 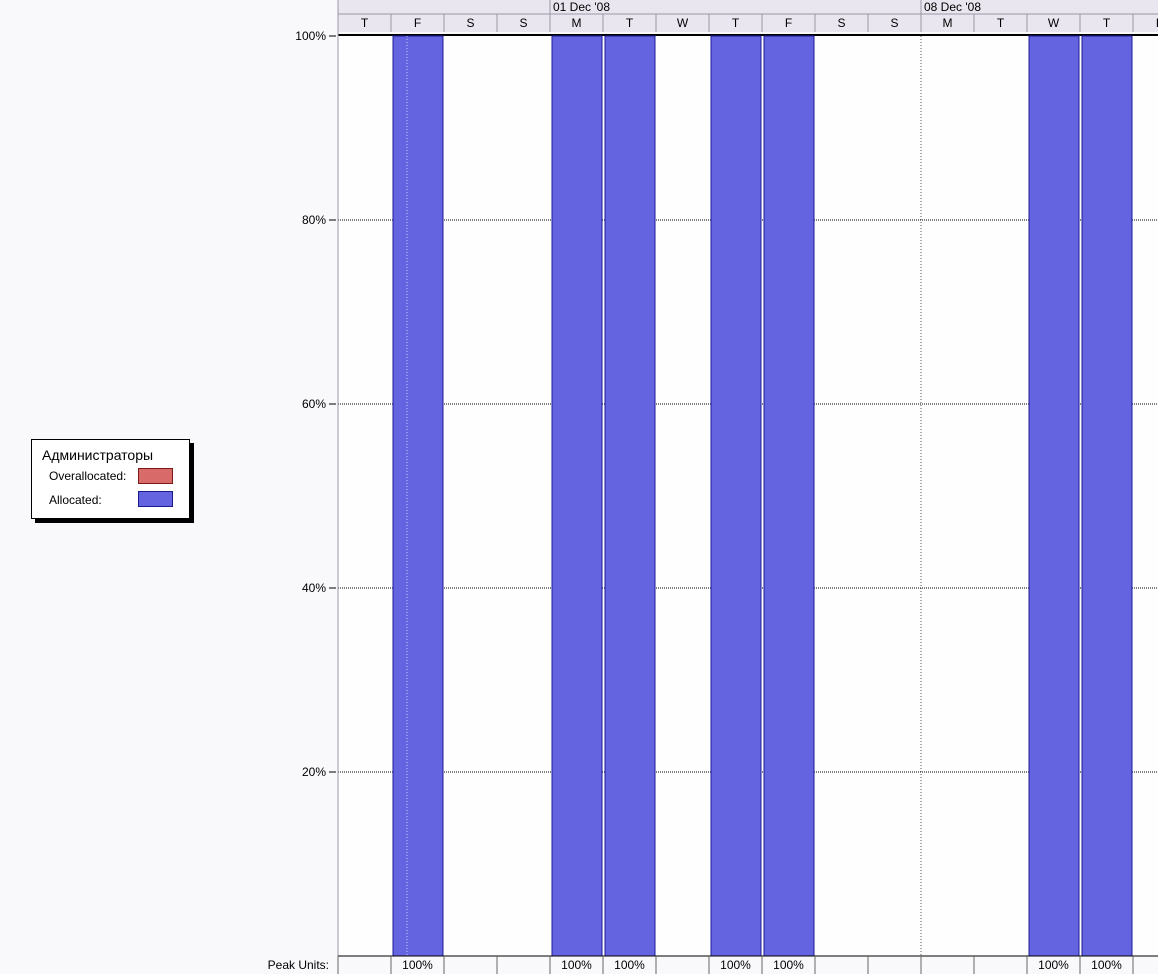 What do you see at coordinates (98, 455) in the screenshot?
I see `legend-title: Администраторы` at bounding box center [98, 455].